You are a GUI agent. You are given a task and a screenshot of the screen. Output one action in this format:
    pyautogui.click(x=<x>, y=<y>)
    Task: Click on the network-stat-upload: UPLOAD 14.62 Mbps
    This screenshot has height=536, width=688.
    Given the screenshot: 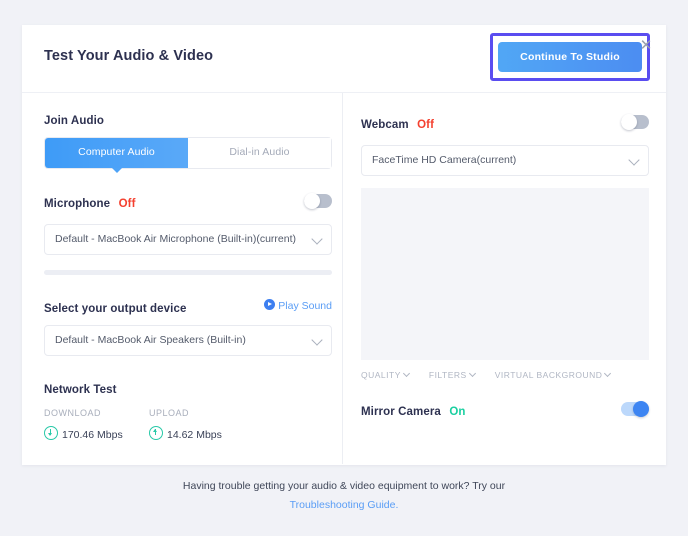 What is the action you would take?
    pyautogui.click(x=201, y=424)
    